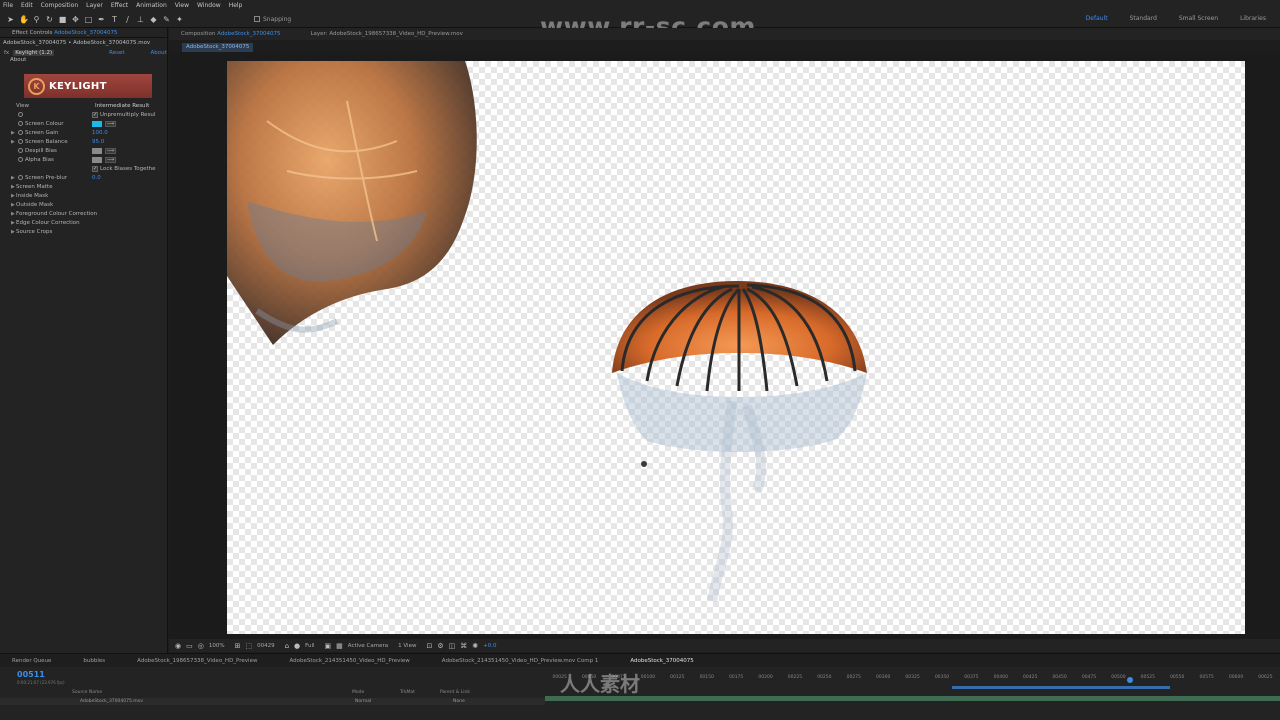 The width and height of the screenshot is (1280, 720). Describe the element at coordinates (349, 661) in the screenshot. I see `timeline-tab: AdobeStock_214351450_Video_HD_Preview` at that location.